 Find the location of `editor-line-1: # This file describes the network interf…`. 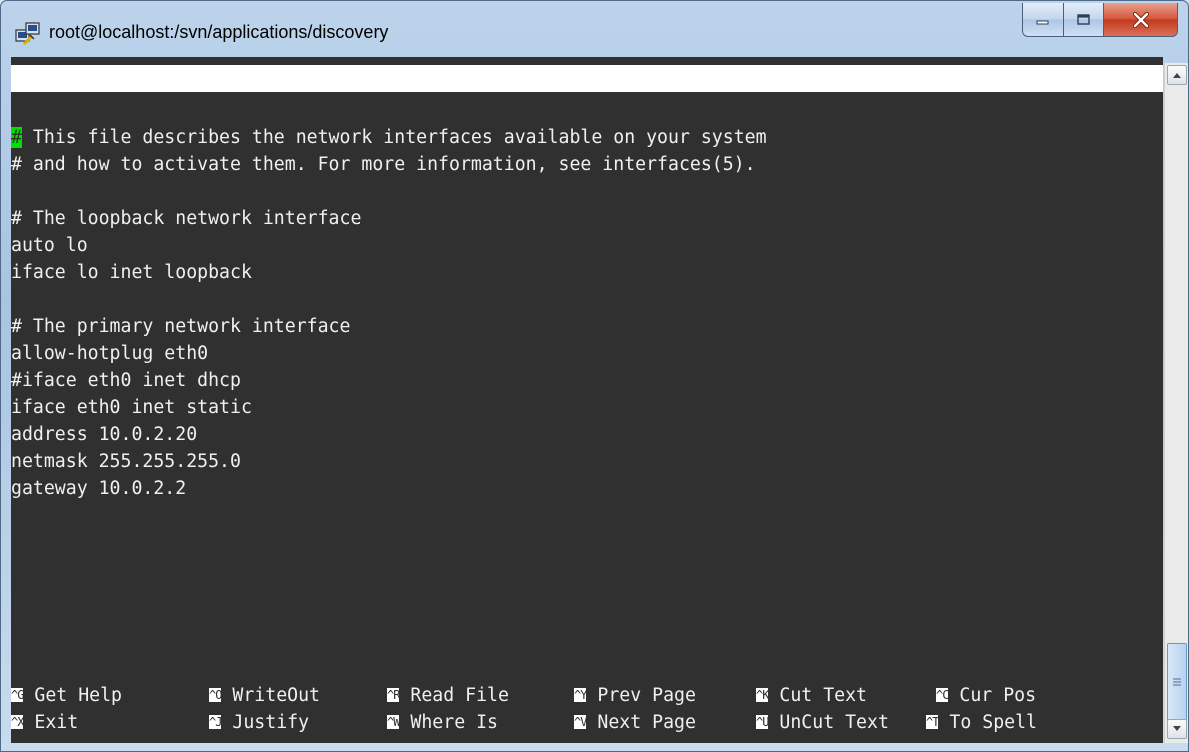

editor-line-1: # This file describes the network interf… is located at coordinates (389, 137).